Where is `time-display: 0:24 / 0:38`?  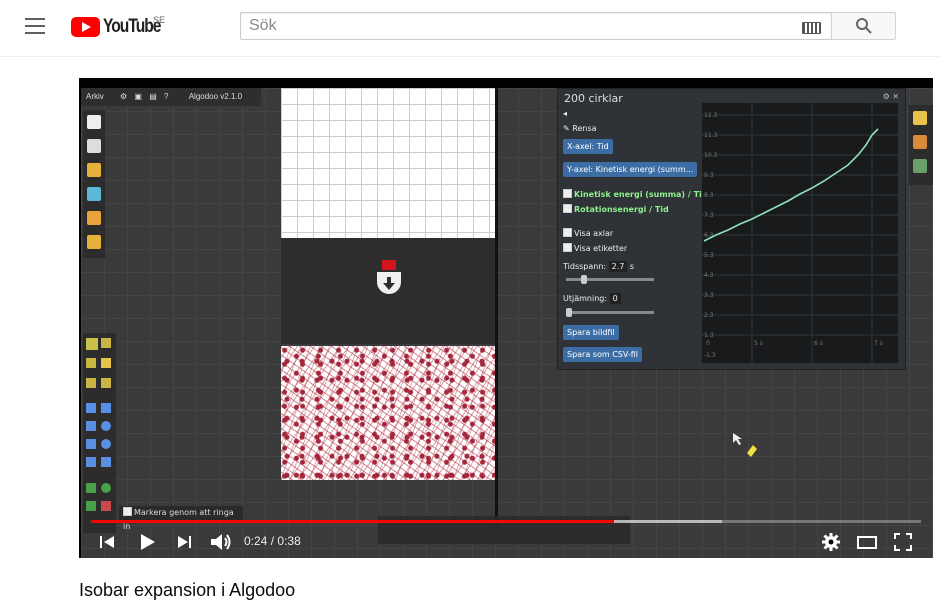 time-display: 0:24 / 0:38 is located at coordinates (272, 541).